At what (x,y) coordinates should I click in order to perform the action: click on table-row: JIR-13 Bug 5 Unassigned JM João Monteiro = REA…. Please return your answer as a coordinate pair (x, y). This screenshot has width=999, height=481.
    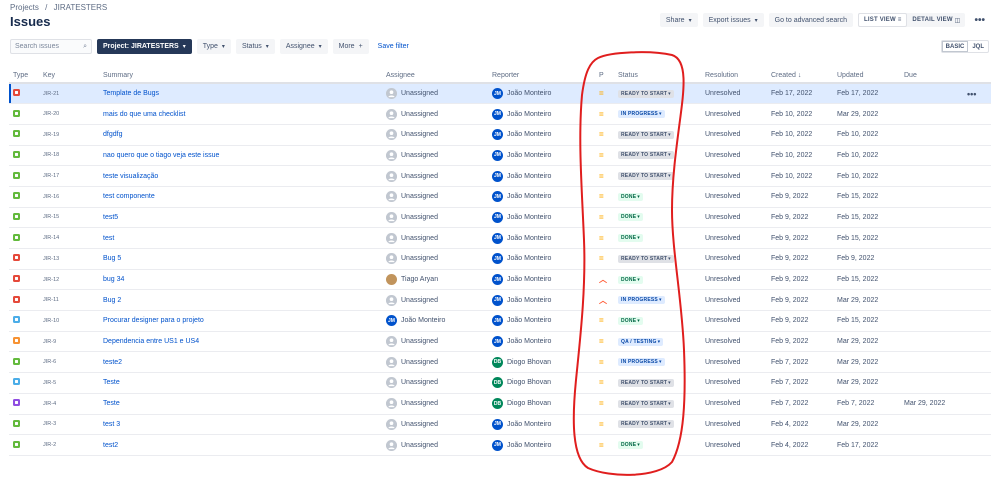
    Looking at the image, I should click on (500, 259).